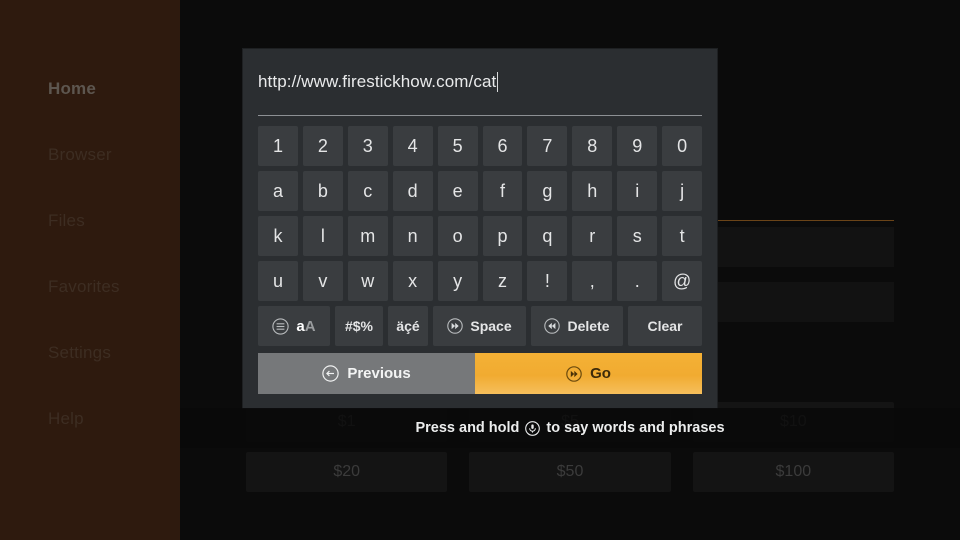 This screenshot has width=960, height=540. I want to click on sidebar-item-settings: Settings, so click(90, 353).